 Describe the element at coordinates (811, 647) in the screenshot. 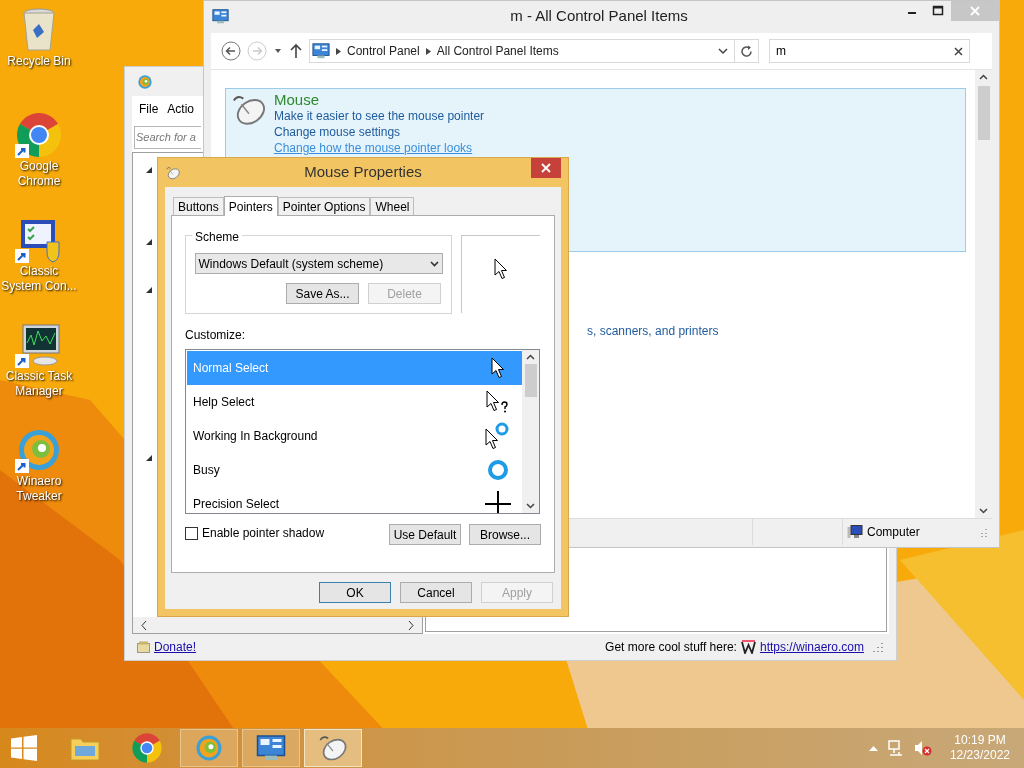

I see `website-link: https://winaero.com` at that location.